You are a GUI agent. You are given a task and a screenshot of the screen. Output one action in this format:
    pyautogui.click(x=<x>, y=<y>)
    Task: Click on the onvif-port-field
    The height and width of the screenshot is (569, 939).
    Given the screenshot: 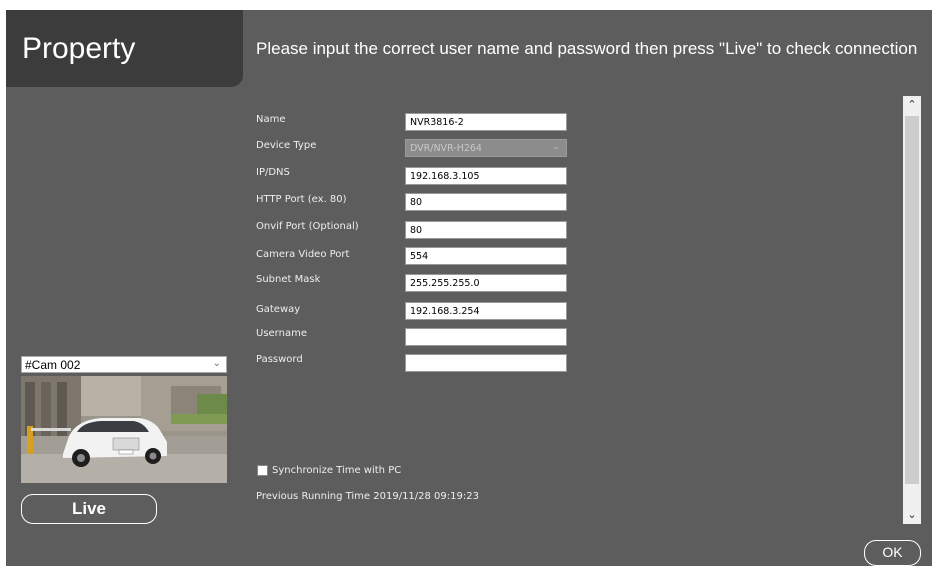 What is the action you would take?
    pyautogui.click(x=486, y=230)
    